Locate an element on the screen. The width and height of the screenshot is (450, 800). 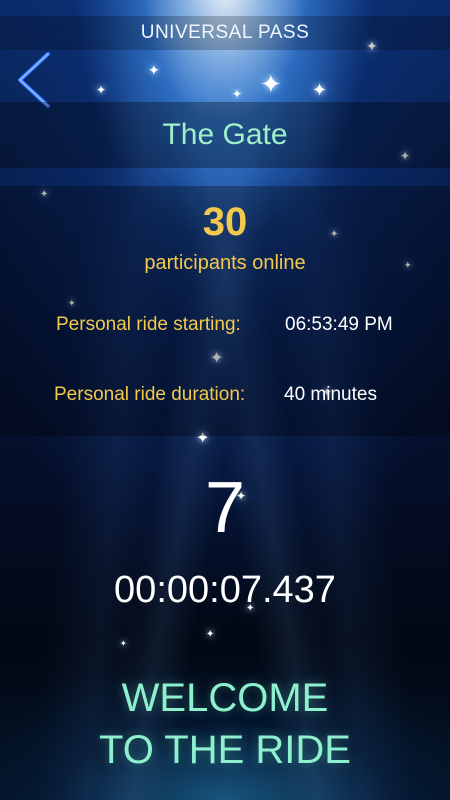
start-value: 06:53:49 PM is located at coordinates (339, 324).